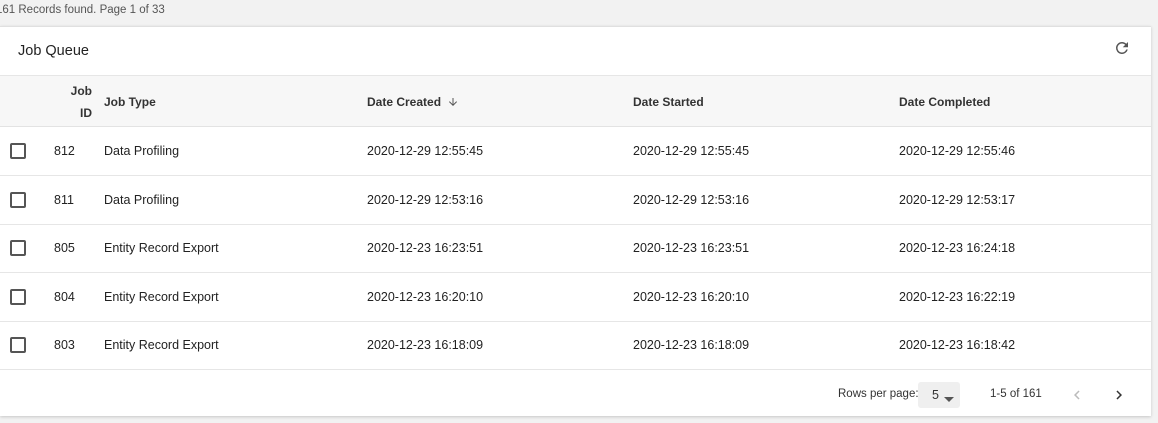 This screenshot has height=423, width=1158. What do you see at coordinates (404, 101) in the screenshot?
I see `column-header-date-created-label: Date Created` at bounding box center [404, 101].